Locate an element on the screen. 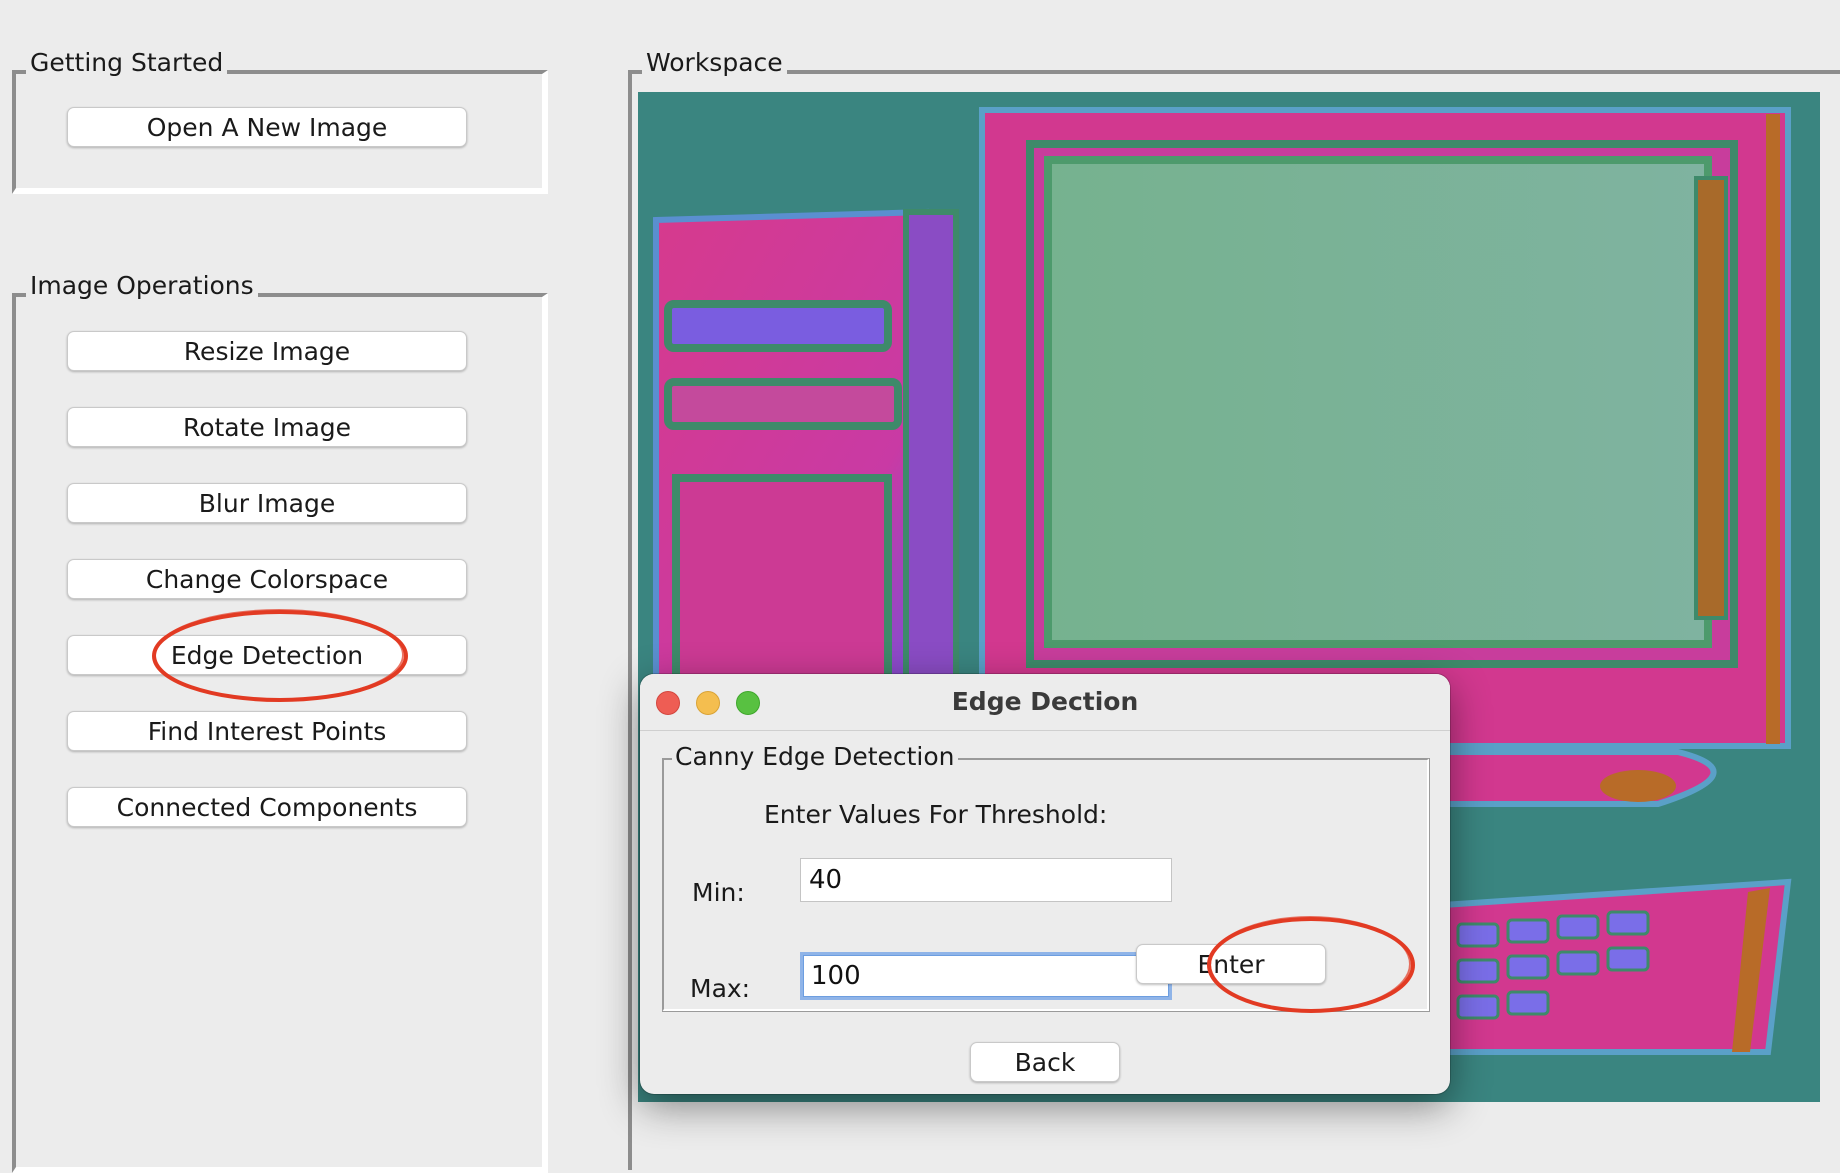 Image resolution: width=1840 pixels, height=1173 pixels. canny-group-title: Canny Edge Detection is located at coordinates (815, 757).